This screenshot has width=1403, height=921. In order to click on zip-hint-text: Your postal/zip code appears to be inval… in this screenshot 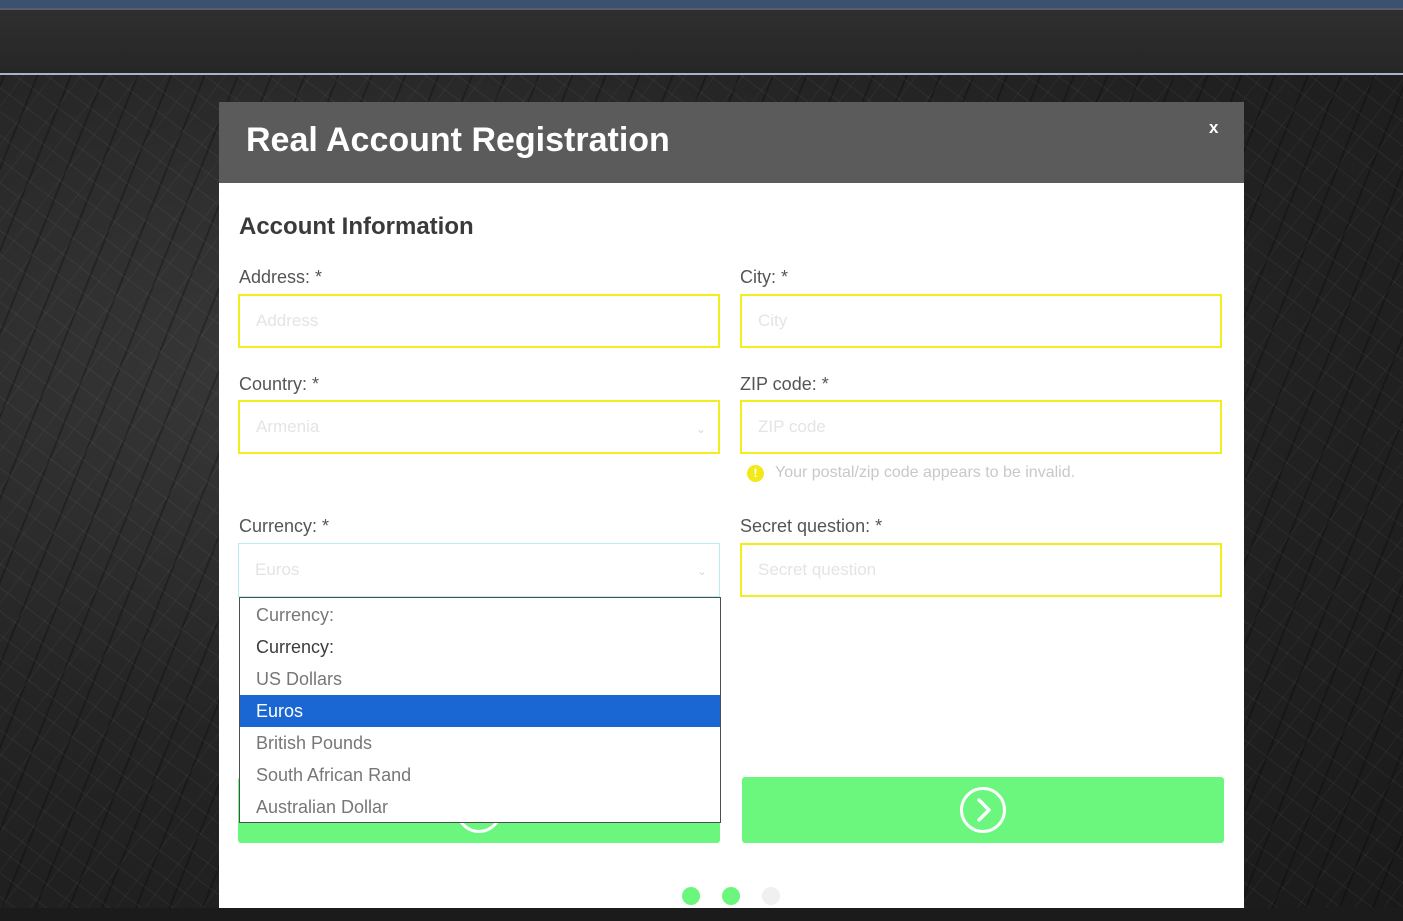, I will do `click(925, 472)`.